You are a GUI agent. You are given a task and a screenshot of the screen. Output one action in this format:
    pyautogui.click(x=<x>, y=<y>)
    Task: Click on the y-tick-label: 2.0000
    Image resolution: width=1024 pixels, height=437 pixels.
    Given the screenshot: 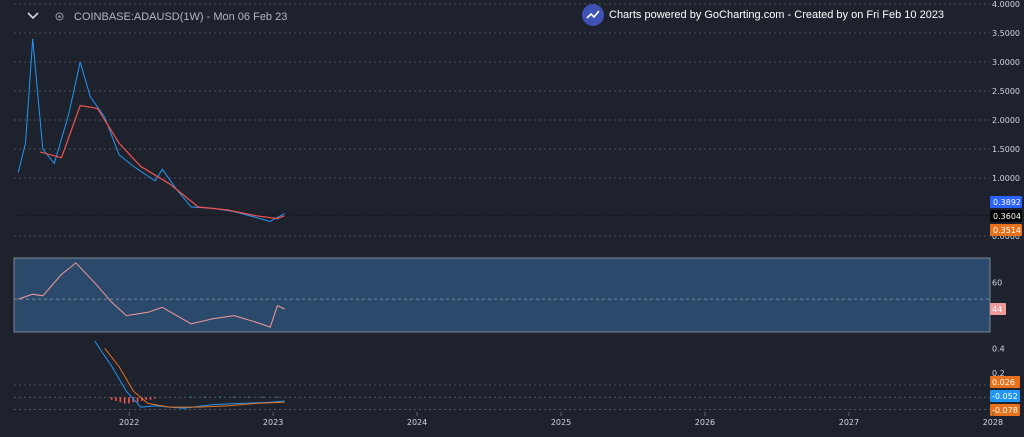 What is the action you would take?
    pyautogui.click(x=1006, y=120)
    